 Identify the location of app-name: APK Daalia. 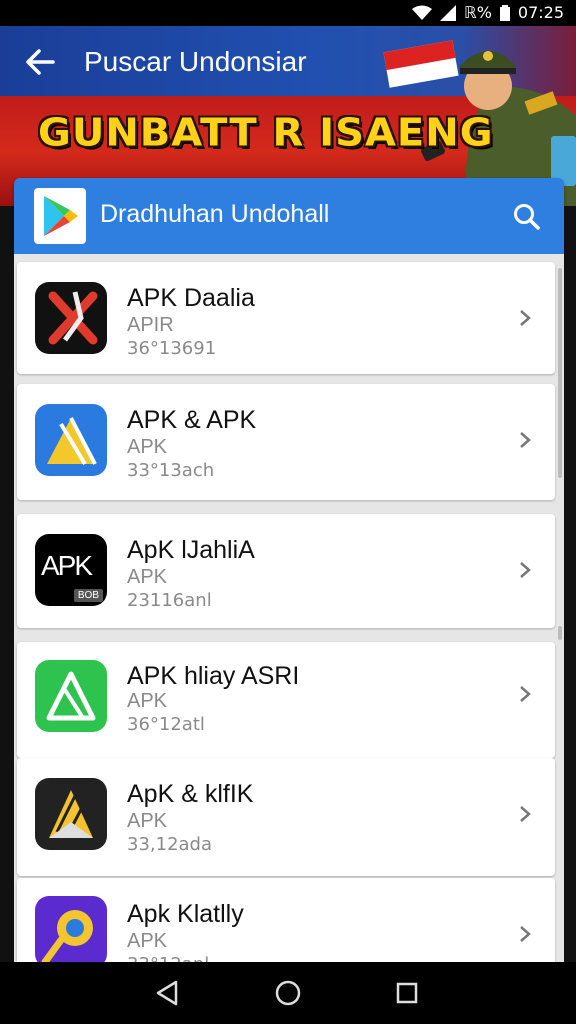
(191, 298).